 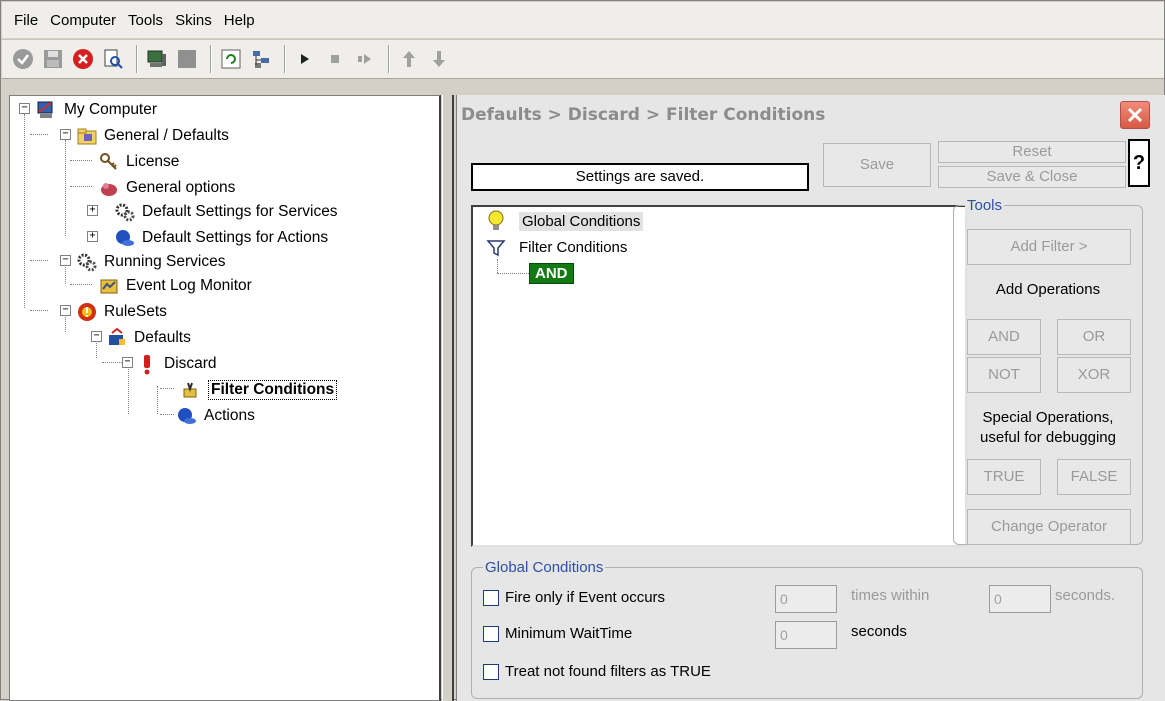 What do you see at coordinates (23, 59) in the screenshot?
I see `check-icon` at bounding box center [23, 59].